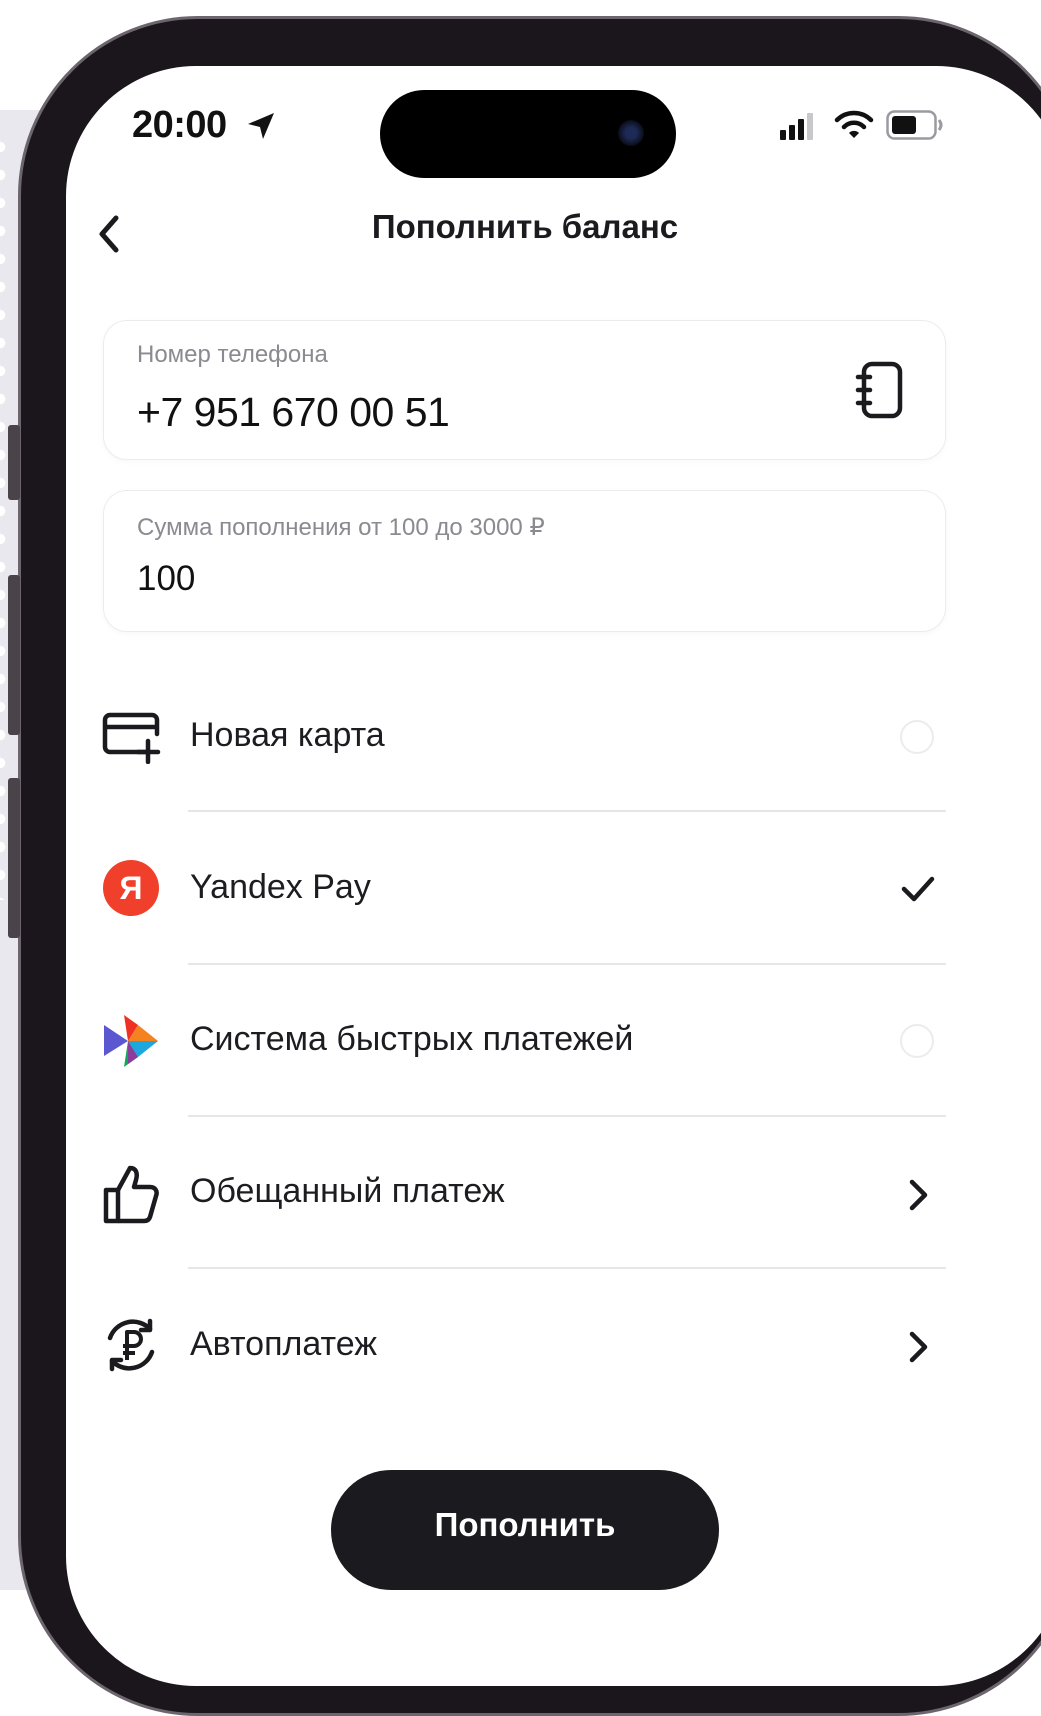  What do you see at coordinates (261, 126) in the screenshot?
I see `location-arrow-icon` at bounding box center [261, 126].